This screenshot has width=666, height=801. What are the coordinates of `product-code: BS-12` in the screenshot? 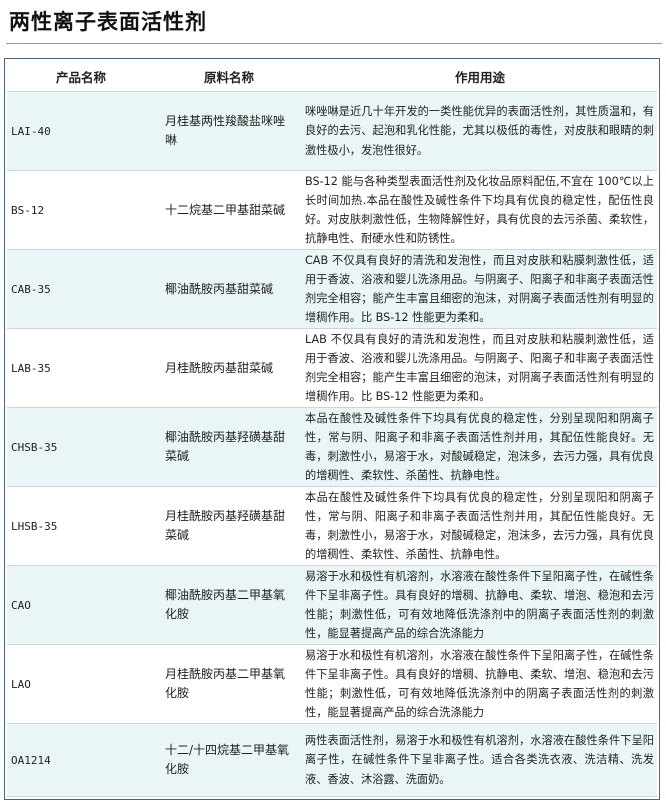 It's located at (81, 210).